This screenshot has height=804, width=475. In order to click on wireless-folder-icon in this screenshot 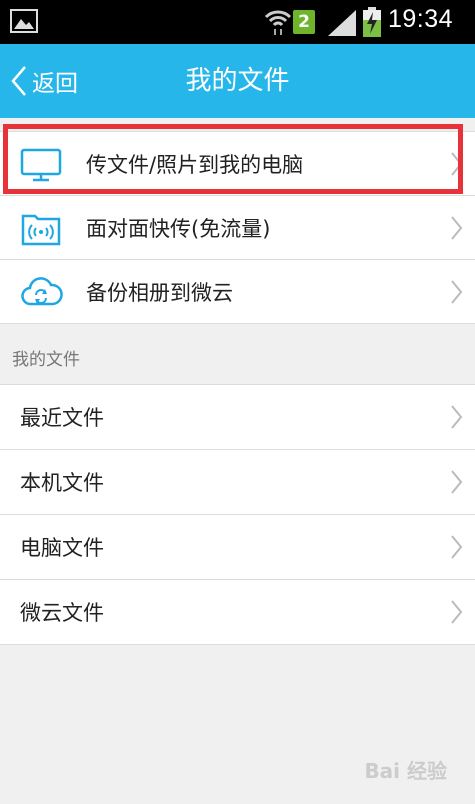, I will do `click(41, 229)`.